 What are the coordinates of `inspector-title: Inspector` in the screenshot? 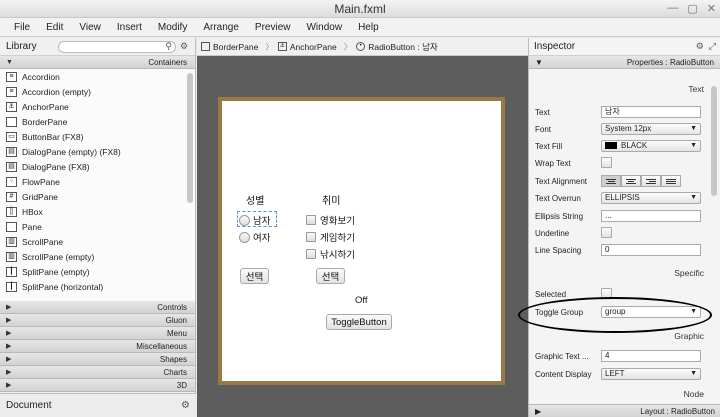 It's located at (555, 46).